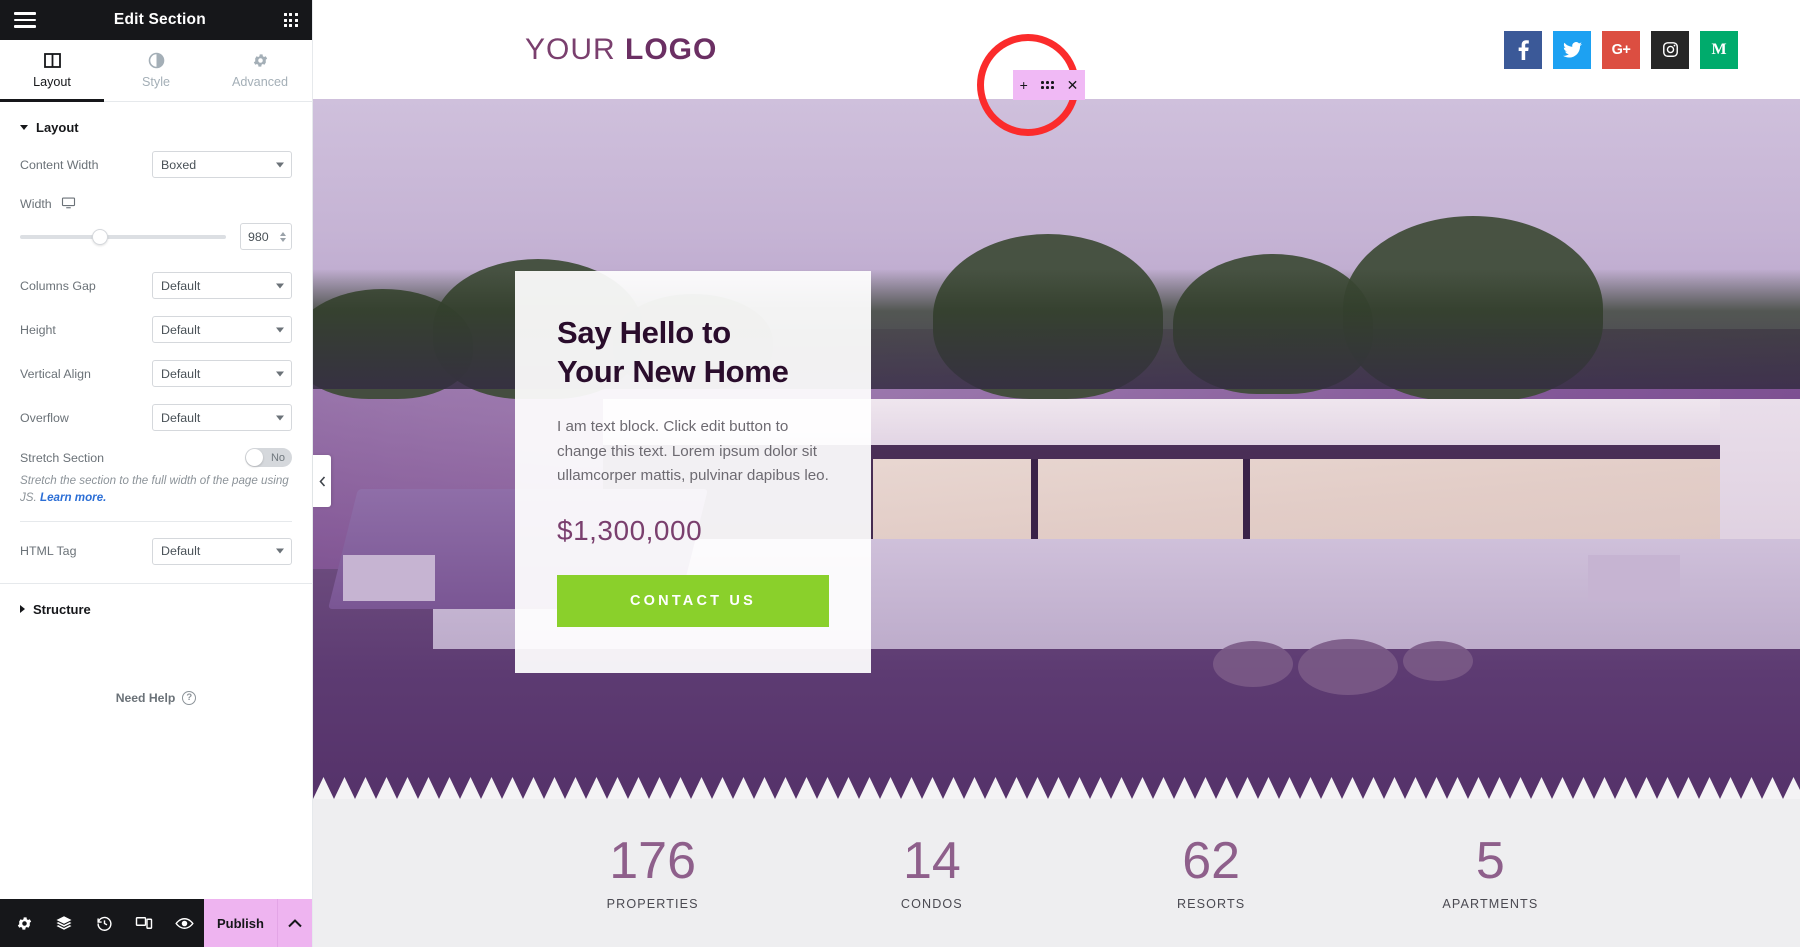 The width and height of the screenshot is (1800, 947). What do you see at coordinates (294, 923) in the screenshot?
I see `chevron-up-icon` at bounding box center [294, 923].